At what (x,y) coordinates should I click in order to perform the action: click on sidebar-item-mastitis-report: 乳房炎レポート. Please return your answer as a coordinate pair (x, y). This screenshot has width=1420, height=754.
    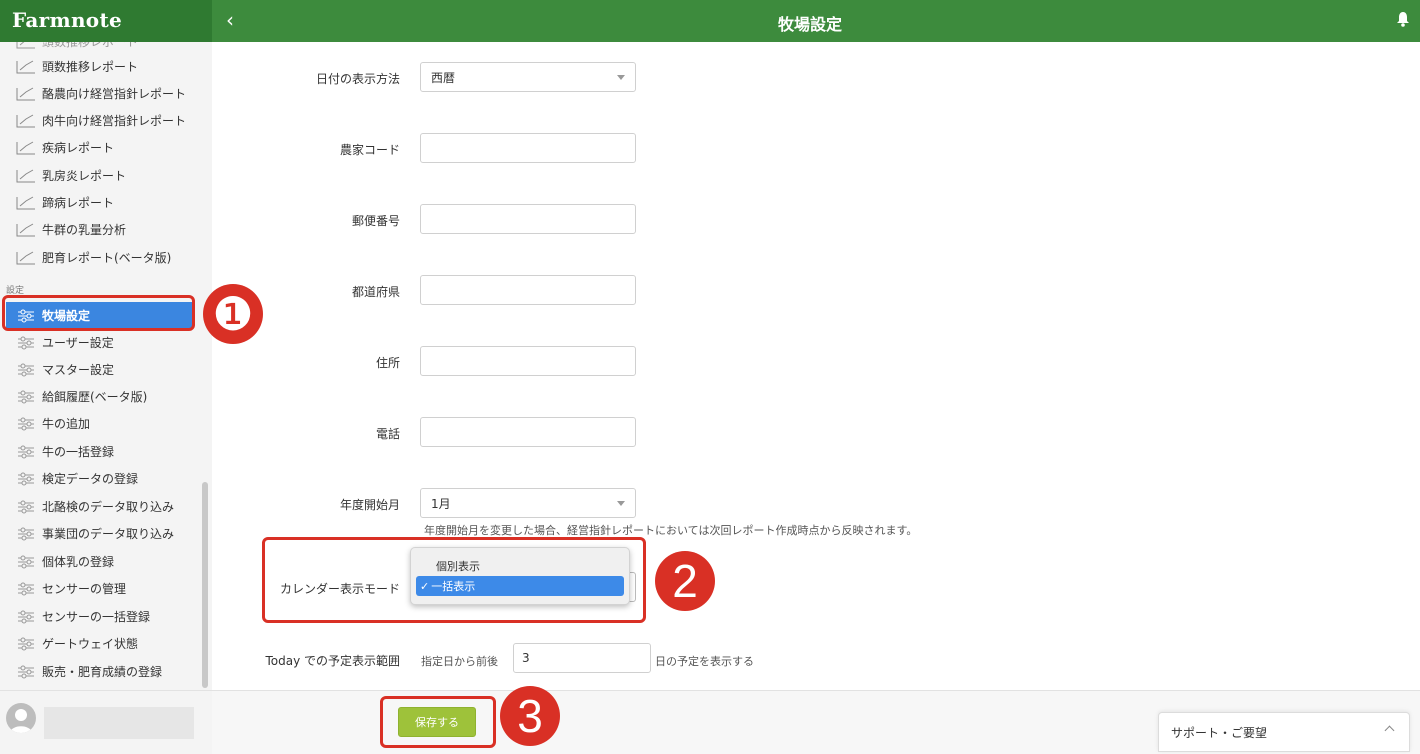
    Looking at the image, I should click on (100, 175).